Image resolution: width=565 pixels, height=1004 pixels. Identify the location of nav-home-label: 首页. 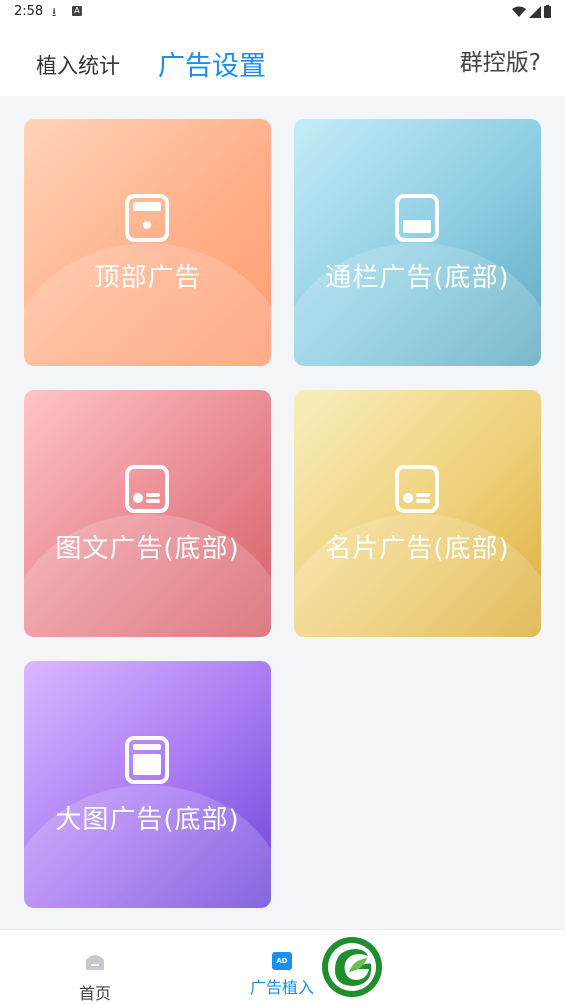
(94, 993).